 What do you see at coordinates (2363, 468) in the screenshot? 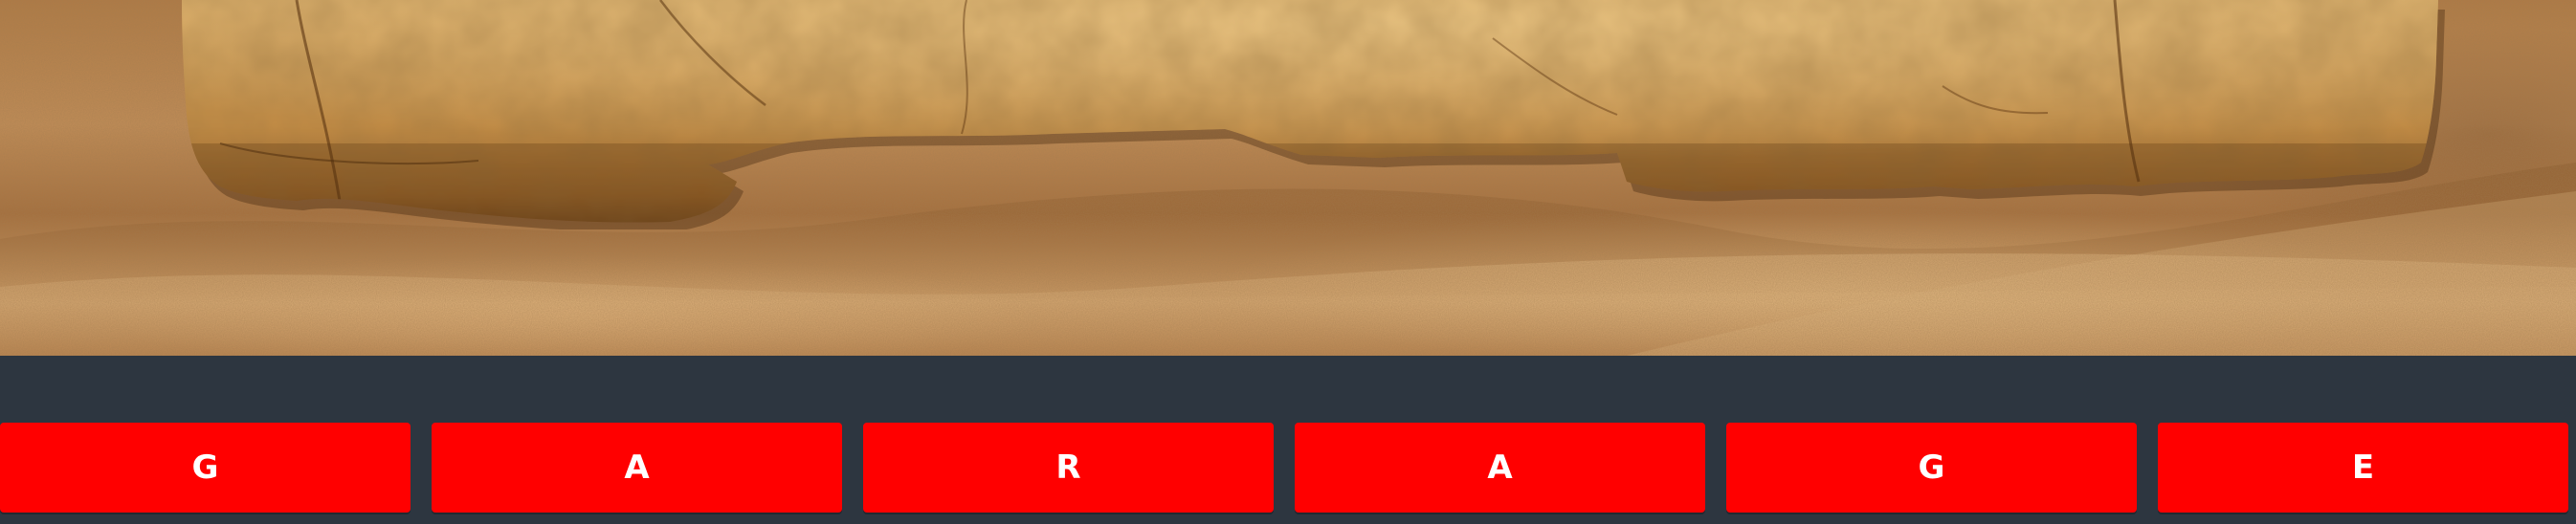
I see `letter-tile-6: E` at bounding box center [2363, 468].